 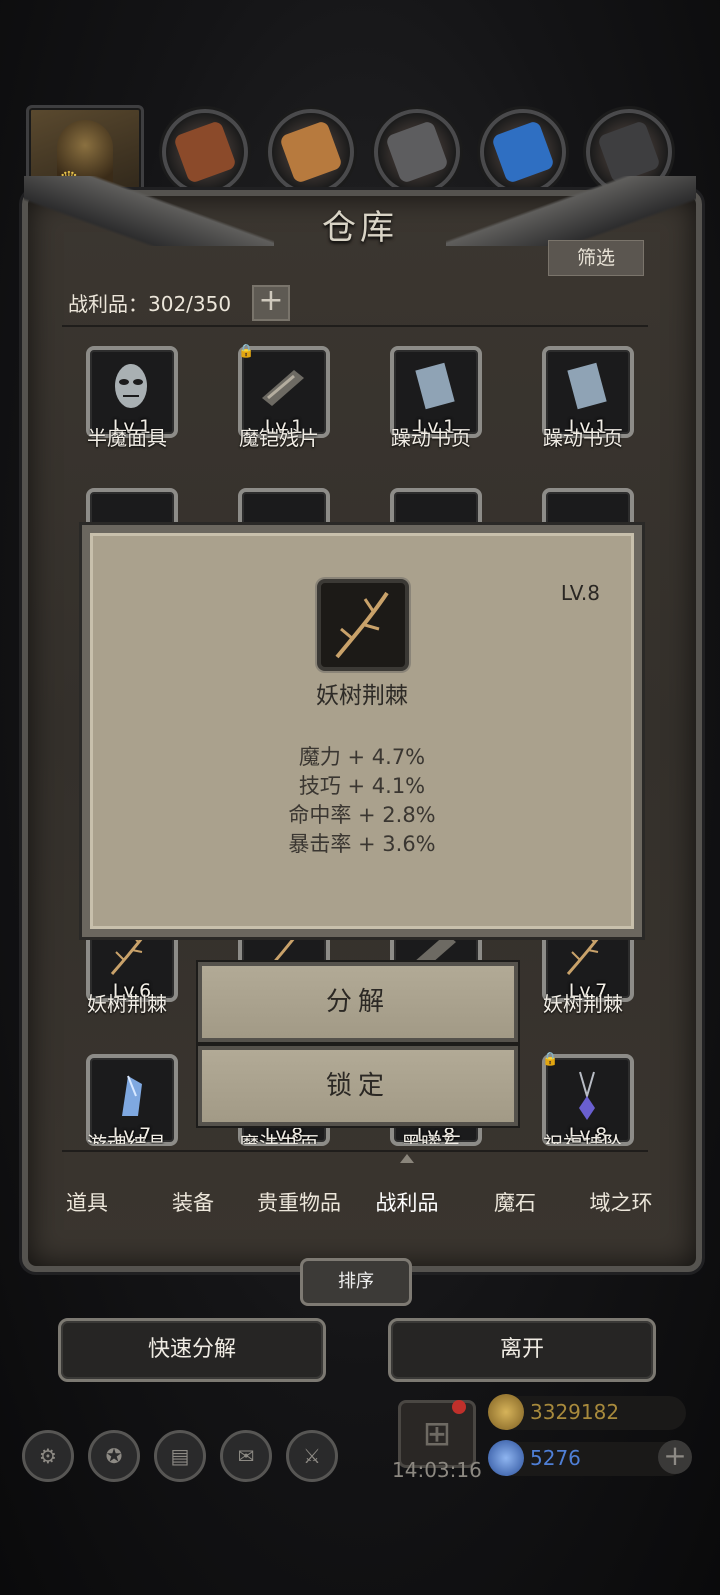 I want to click on clock: 14:03:16, so click(x=437, y=1470).